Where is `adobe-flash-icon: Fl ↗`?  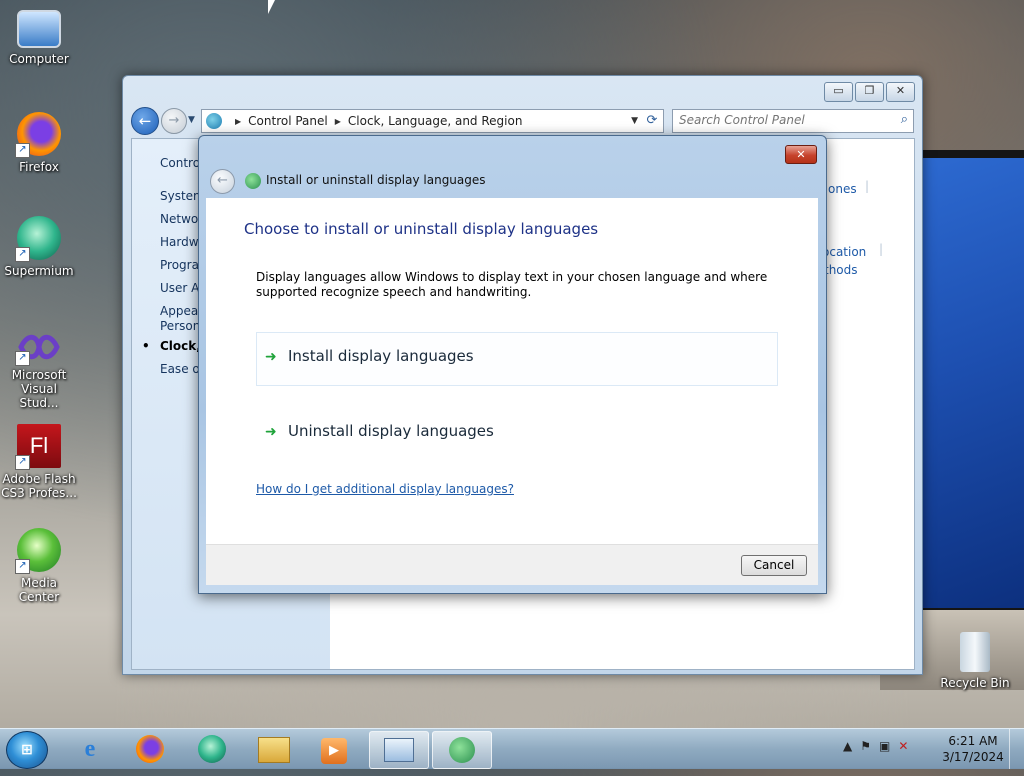
adobe-flash-icon: Fl ↗ is located at coordinates (38, 447).